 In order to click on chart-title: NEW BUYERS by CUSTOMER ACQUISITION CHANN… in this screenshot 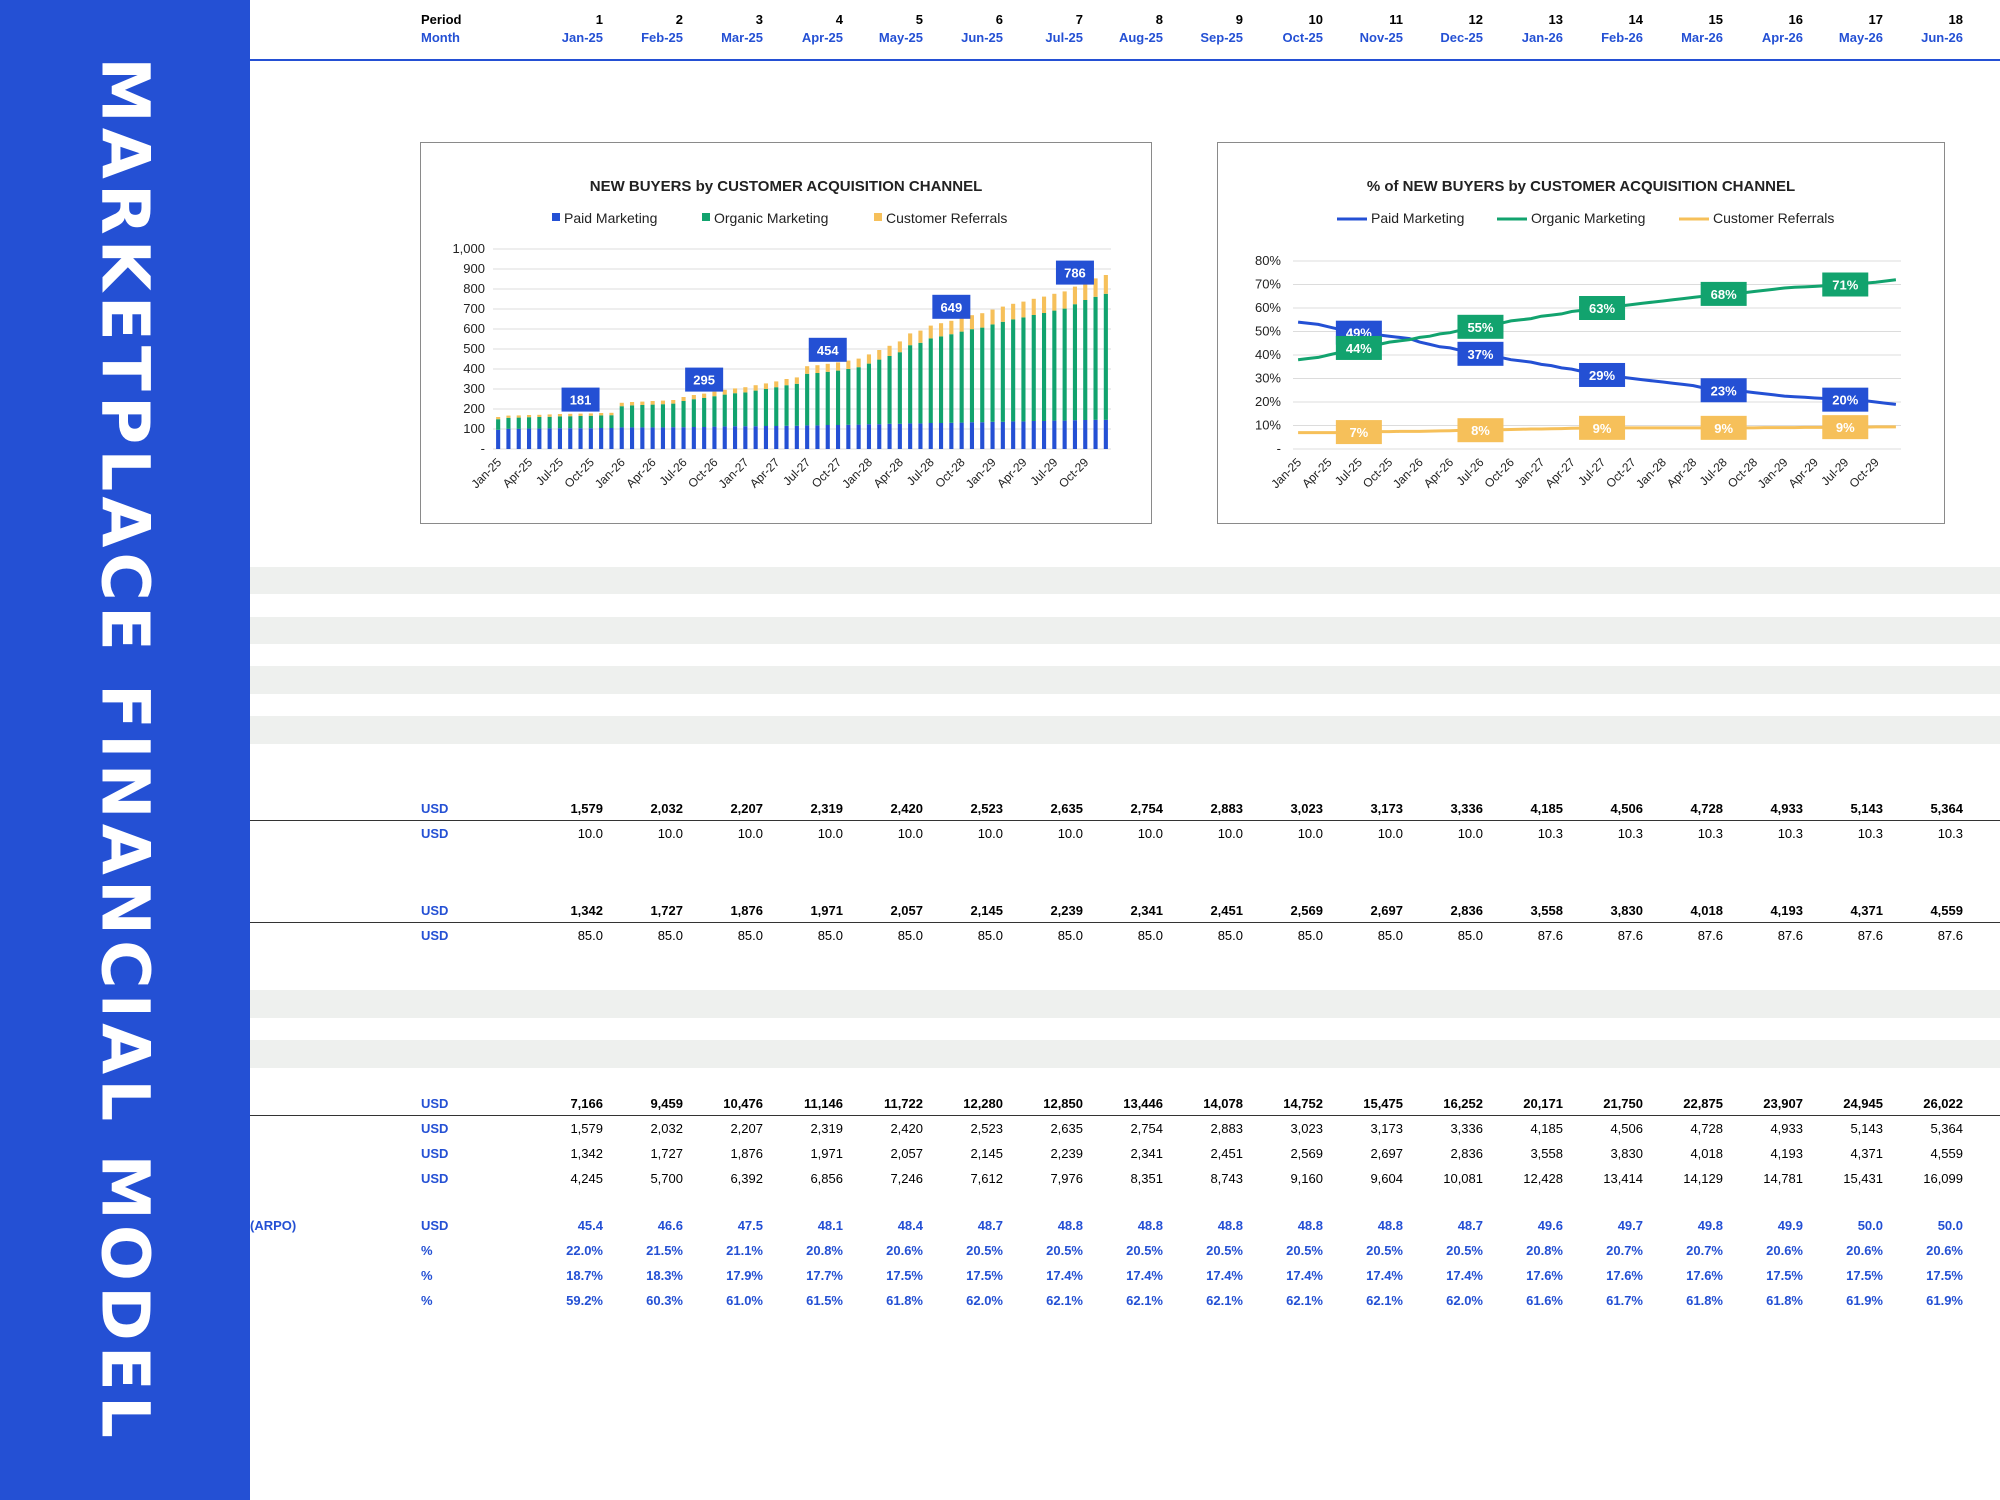, I will do `click(786, 186)`.